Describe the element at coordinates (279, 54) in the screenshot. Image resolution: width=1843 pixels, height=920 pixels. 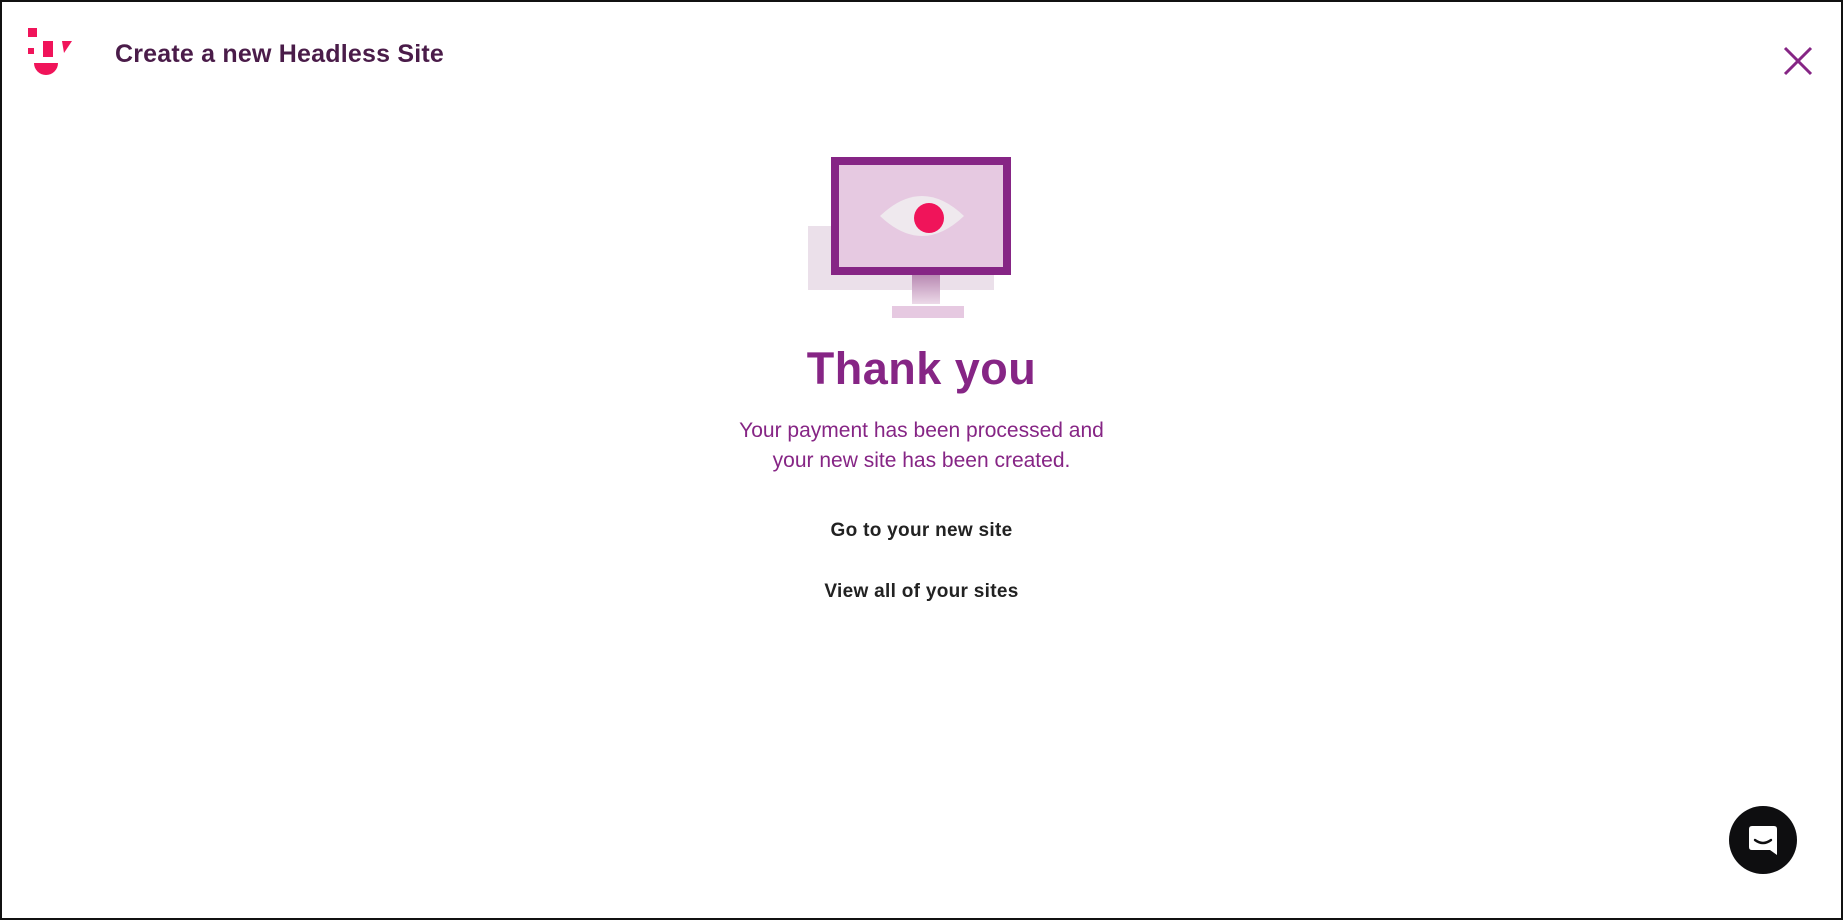
I see `page-title: Create a new Headless Site` at that location.